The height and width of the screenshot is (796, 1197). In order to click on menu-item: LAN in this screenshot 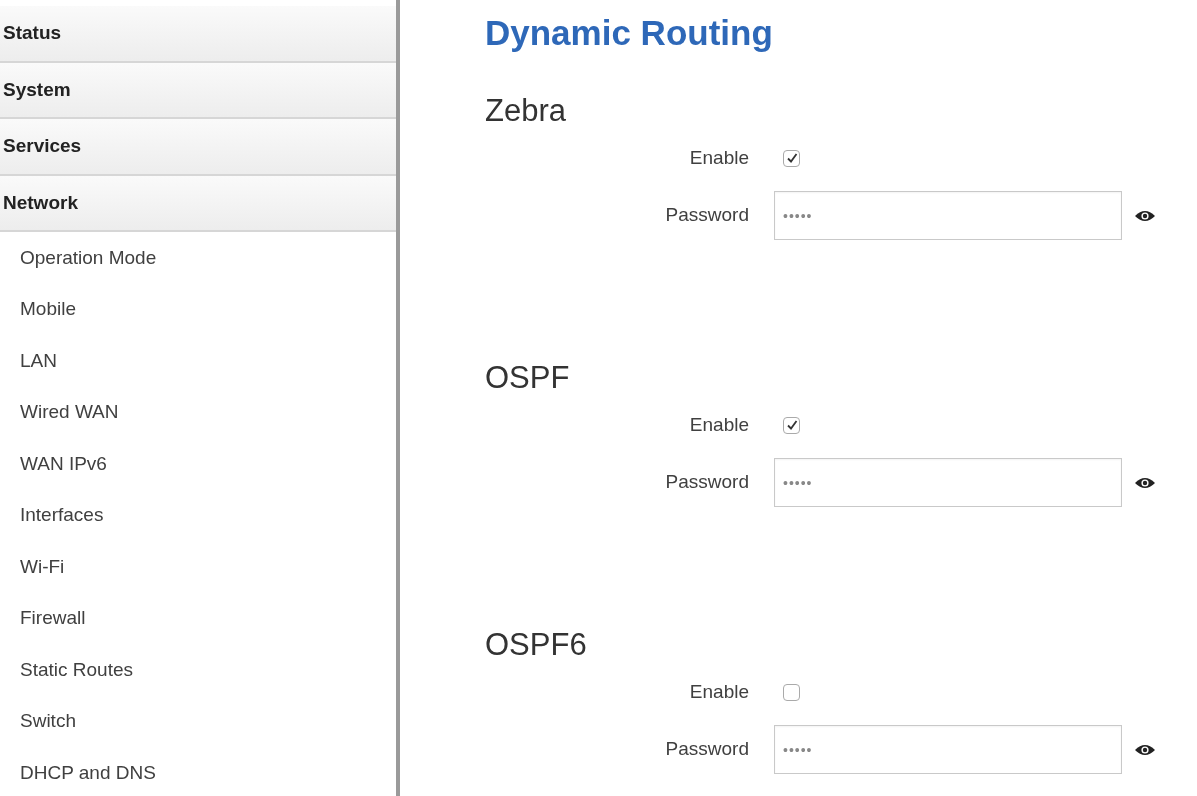, I will do `click(38, 360)`.